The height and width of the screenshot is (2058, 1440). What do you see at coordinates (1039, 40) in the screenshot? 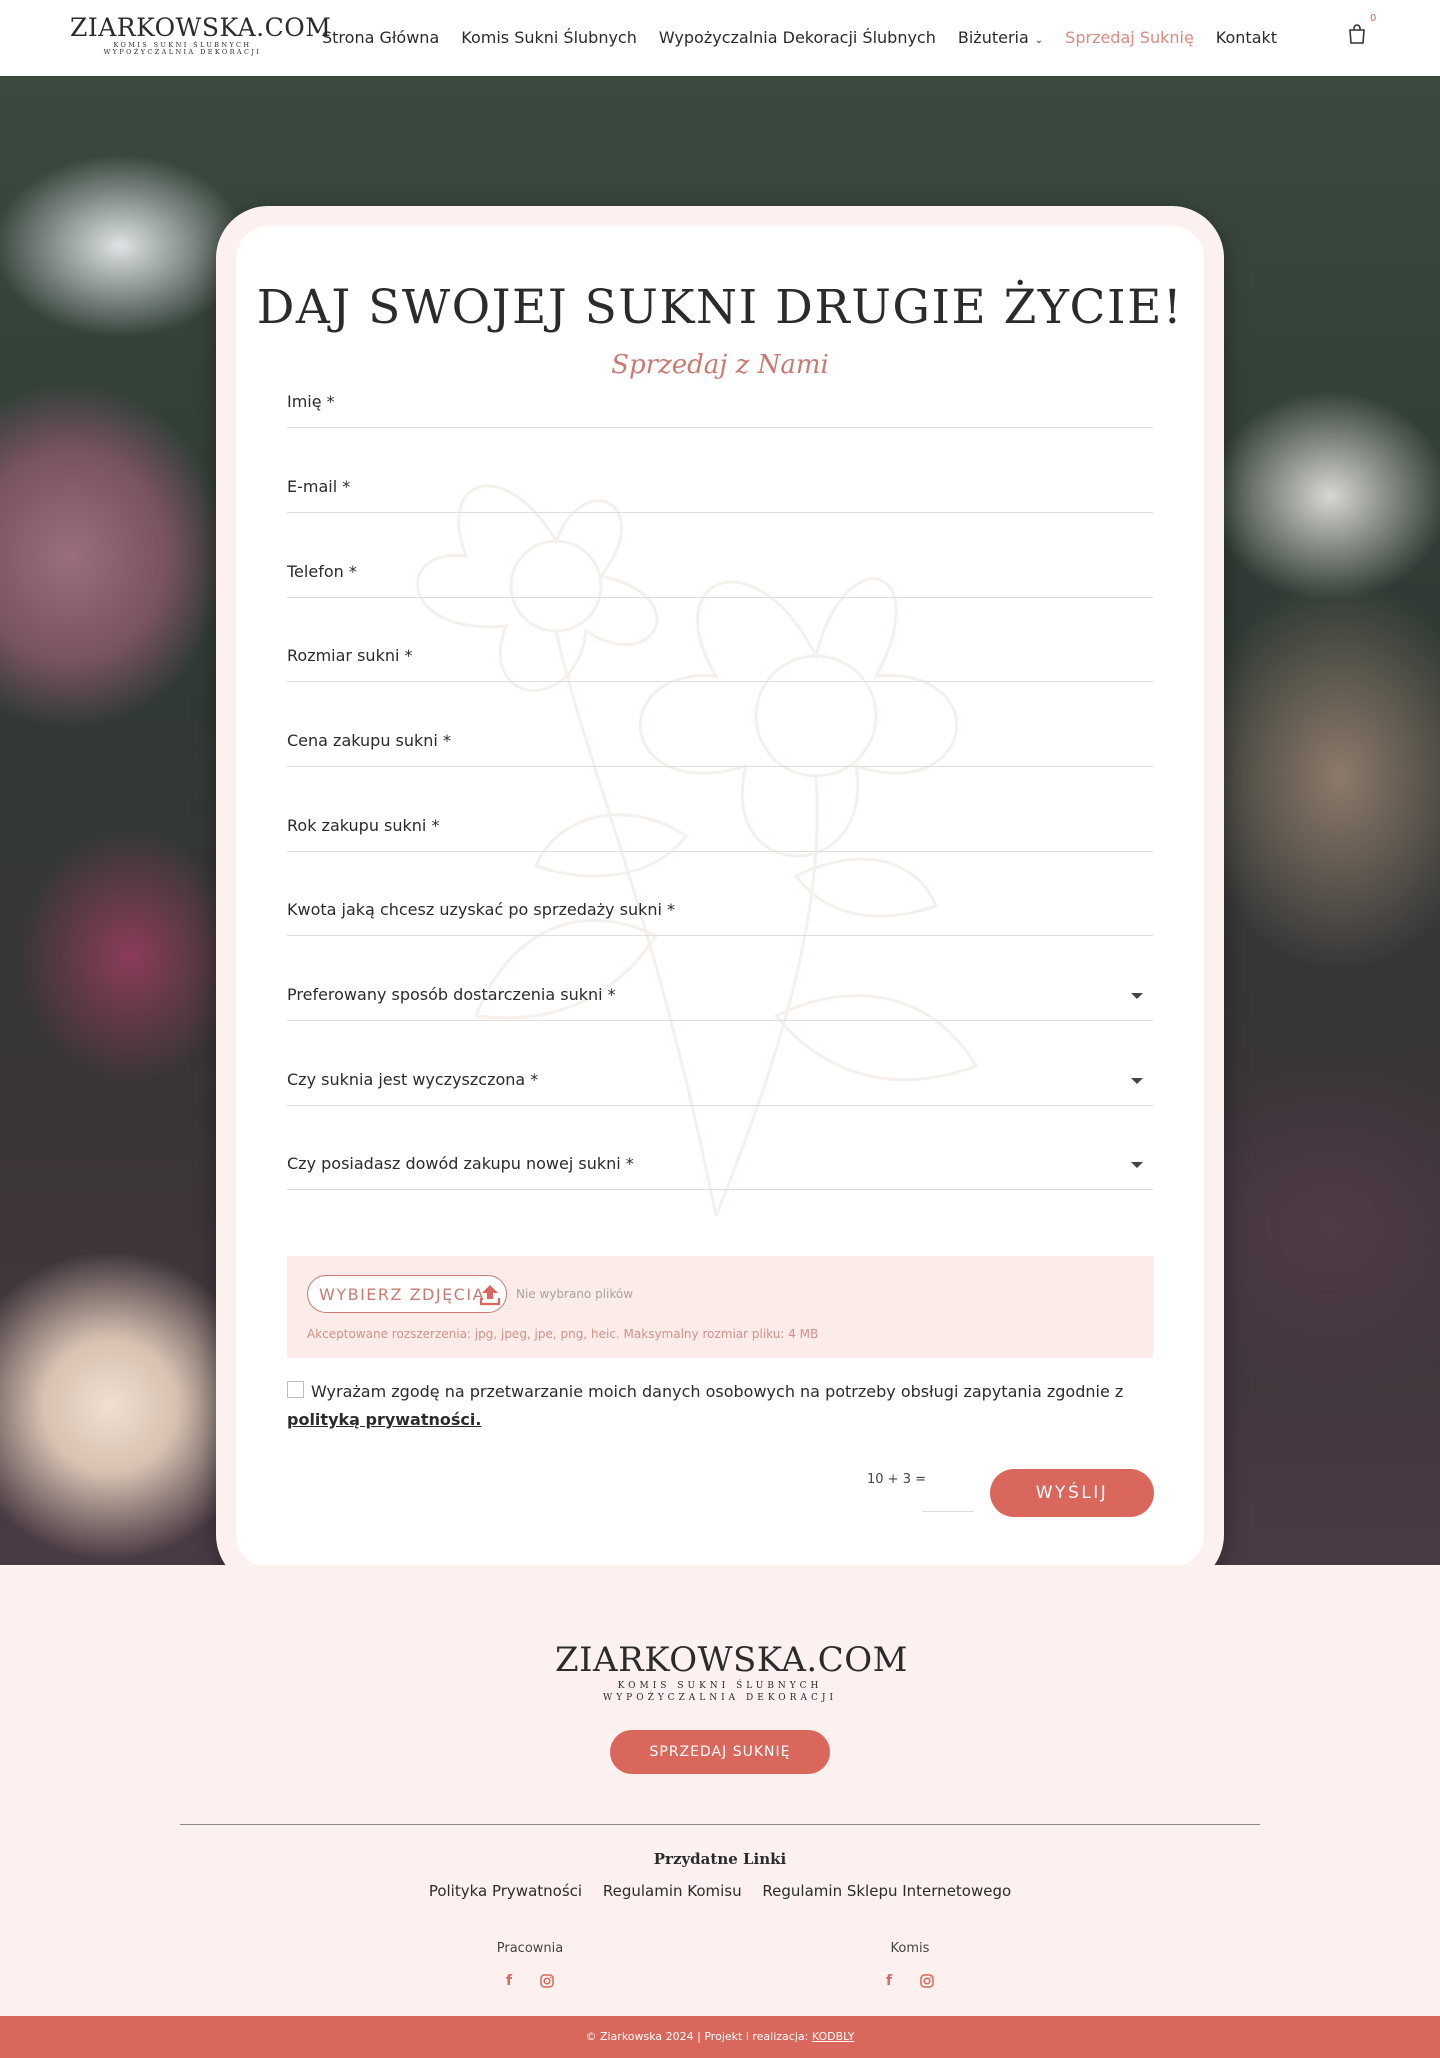
I see `chevron-down-icon: ⌄` at bounding box center [1039, 40].